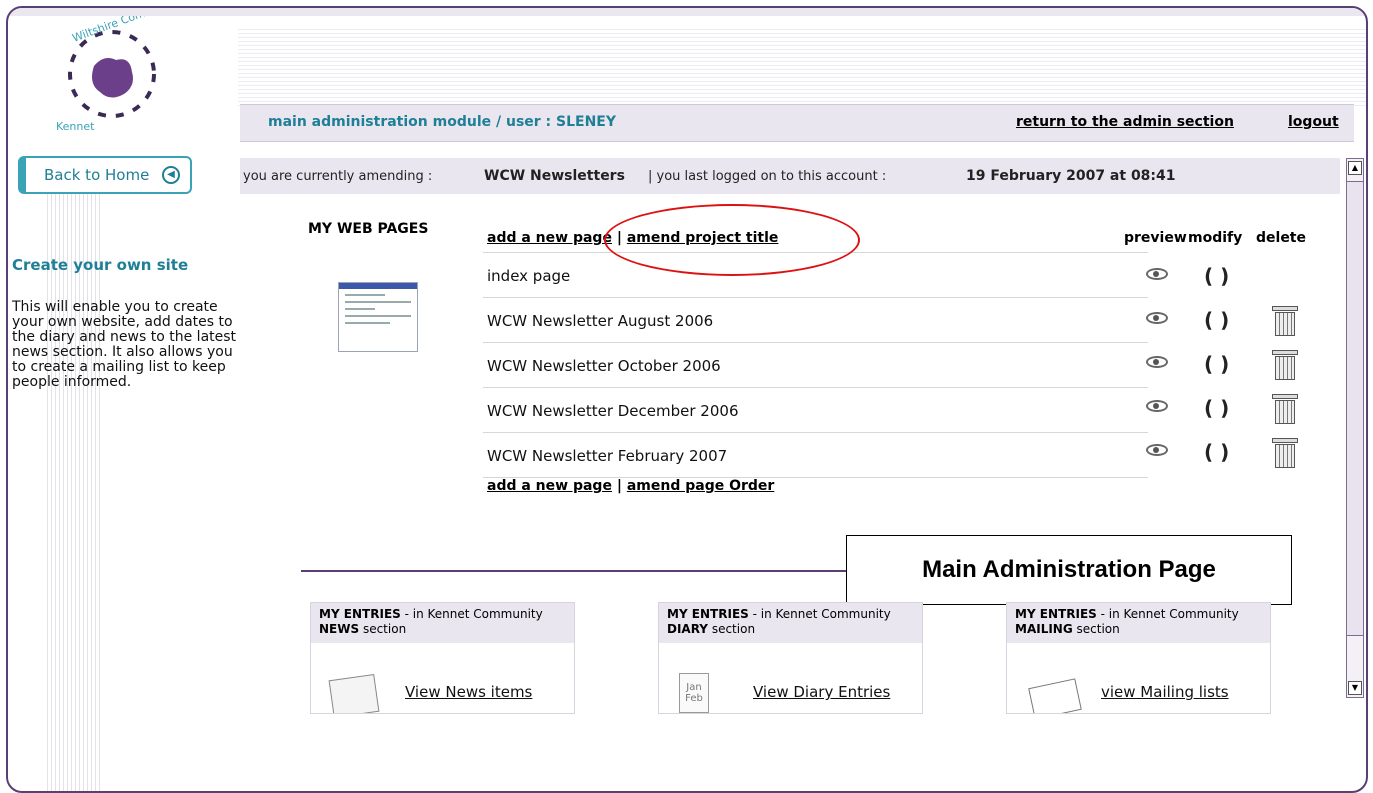 The height and width of the screenshot is (793, 1373). What do you see at coordinates (732, 240) in the screenshot?
I see `highlight-ellipse` at bounding box center [732, 240].